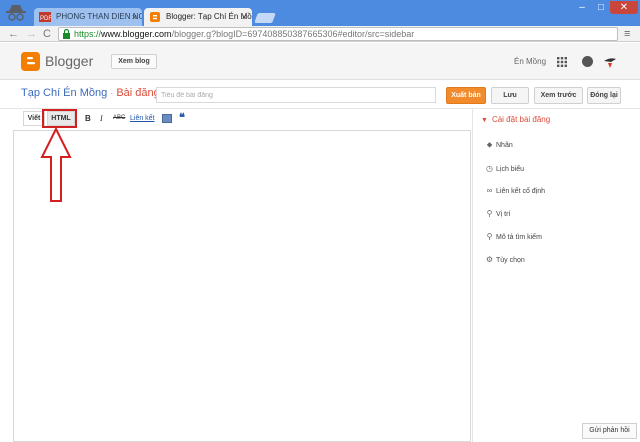 The width and height of the screenshot is (640, 442). Describe the element at coordinates (88, 118) in the screenshot. I see `bold-button: B` at that location.